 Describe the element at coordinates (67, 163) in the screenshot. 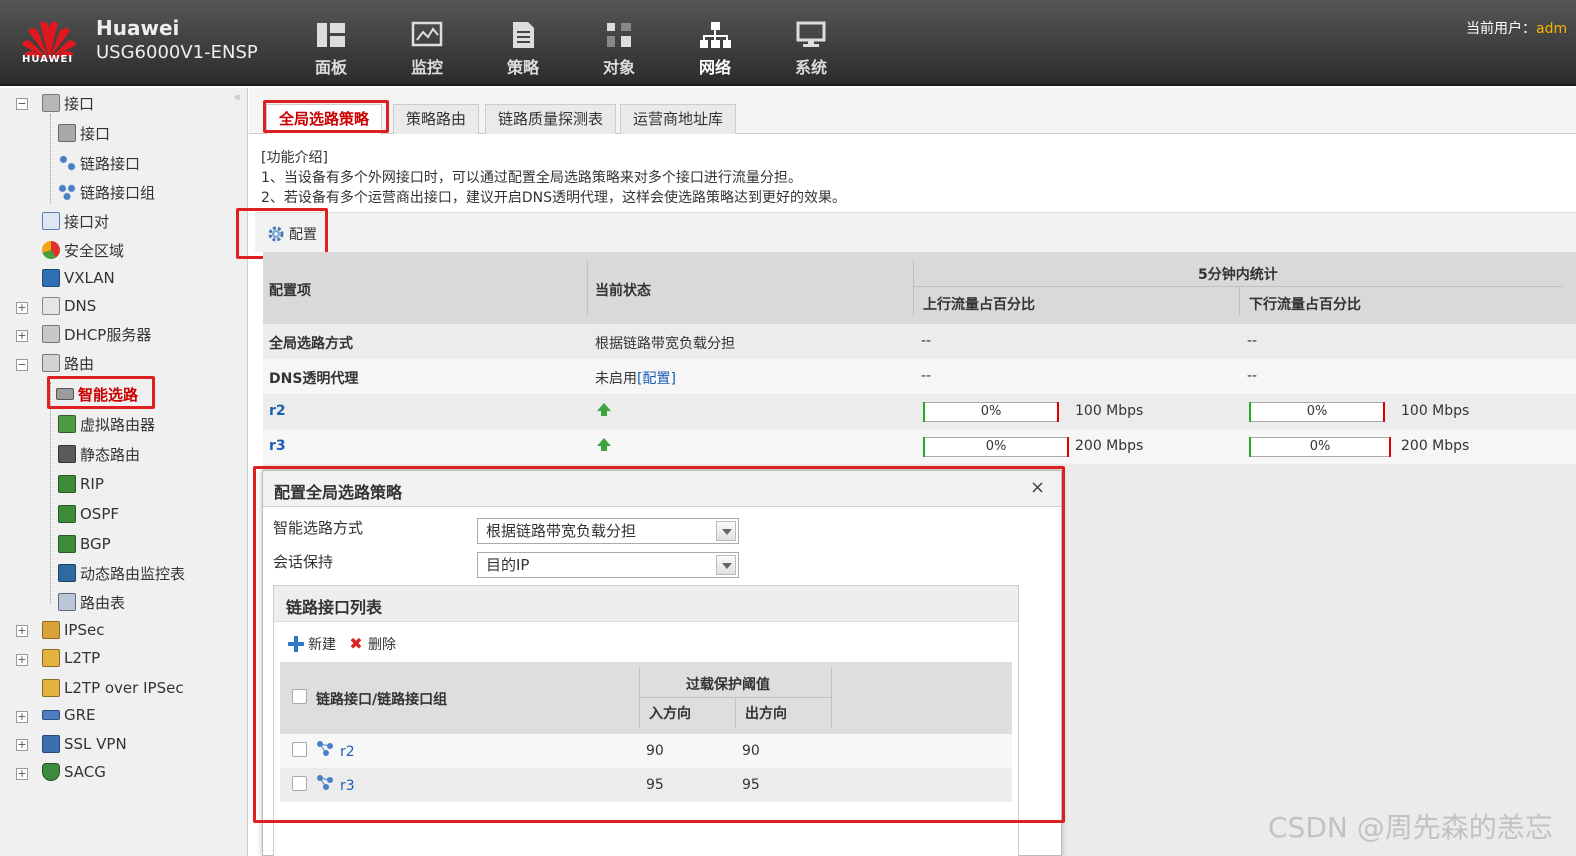

I see `link-interface-icon` at that location.